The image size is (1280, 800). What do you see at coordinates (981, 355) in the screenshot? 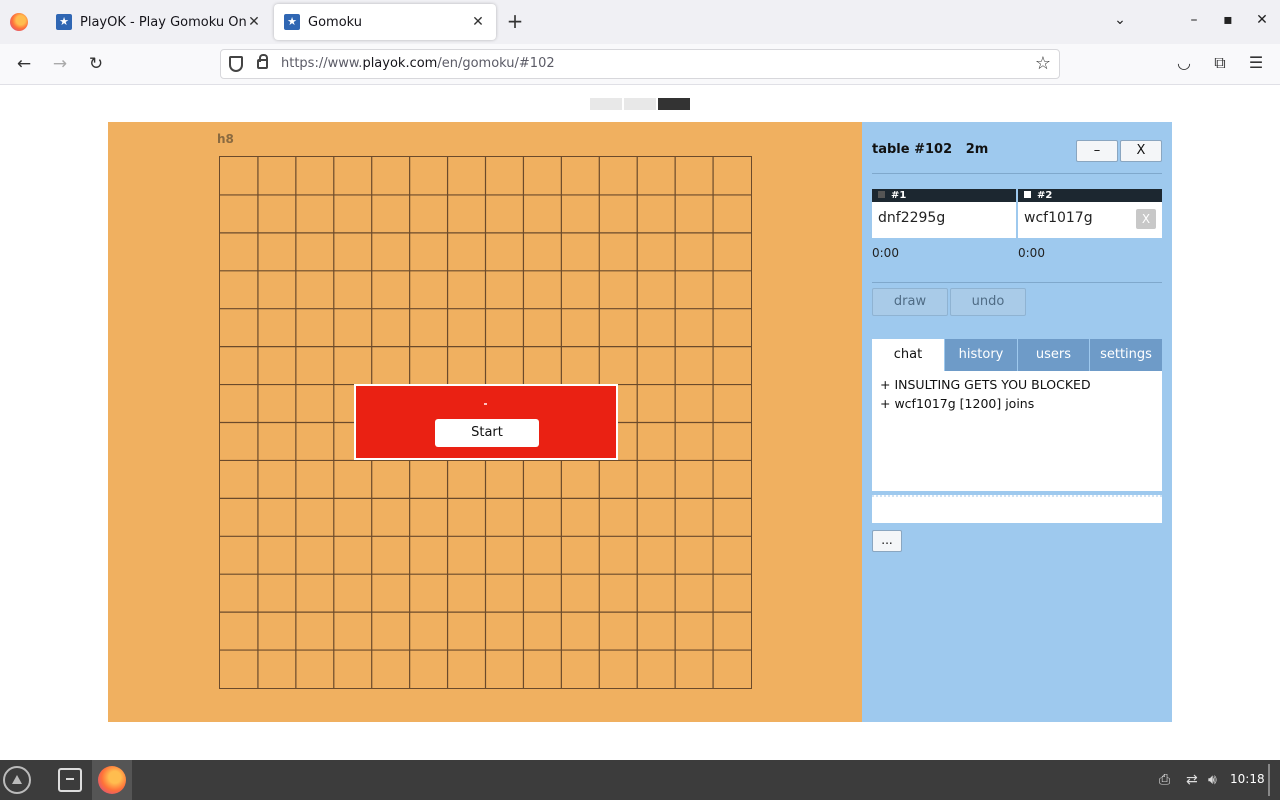
I see `tab-history: history` at bounding box center [981, 355].